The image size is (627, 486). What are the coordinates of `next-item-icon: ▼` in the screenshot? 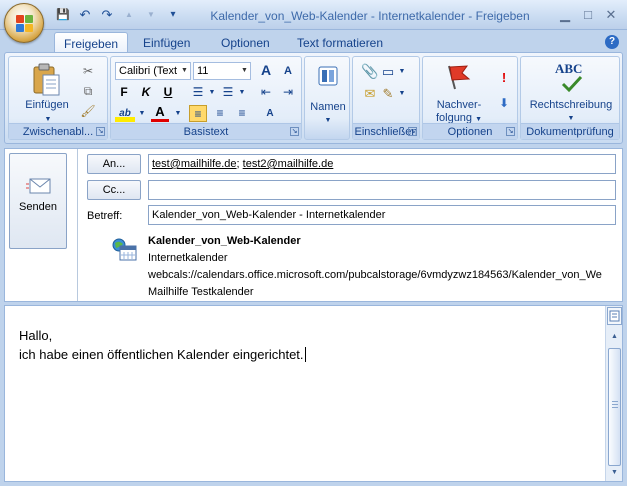 It's located at (151, 15).